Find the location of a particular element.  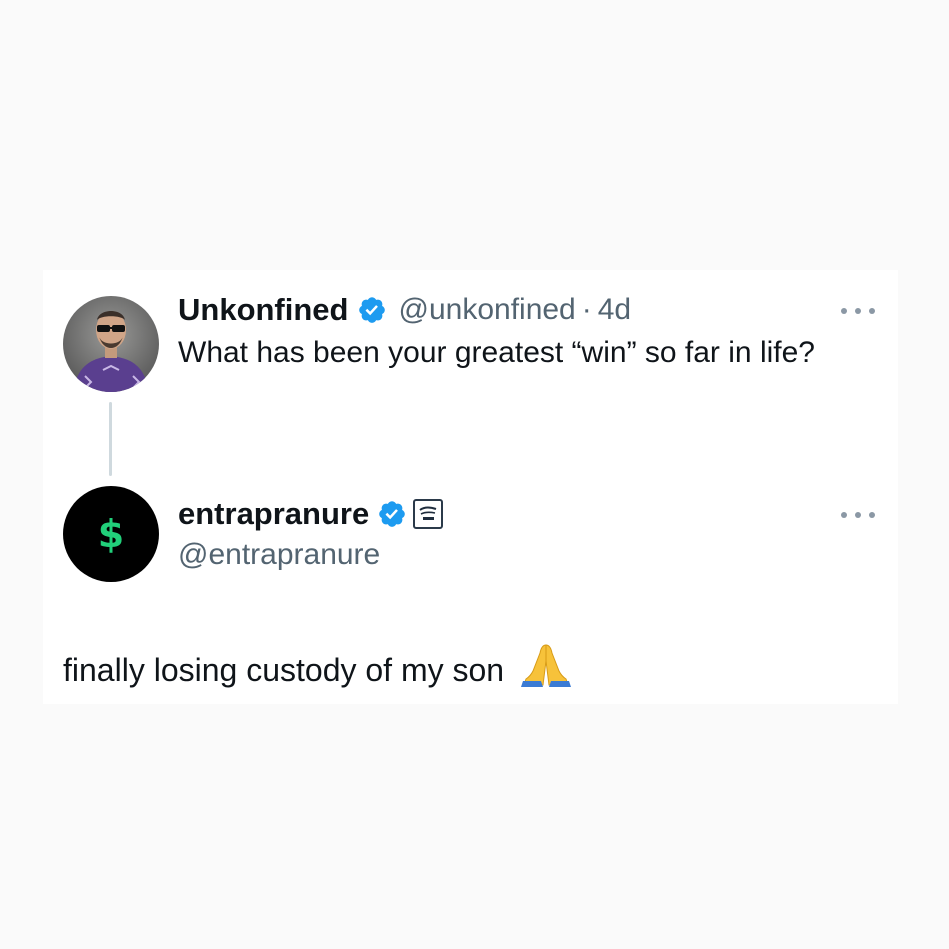

tweet2-handle-row: @entrapranure is located at coordinates (279, 555).